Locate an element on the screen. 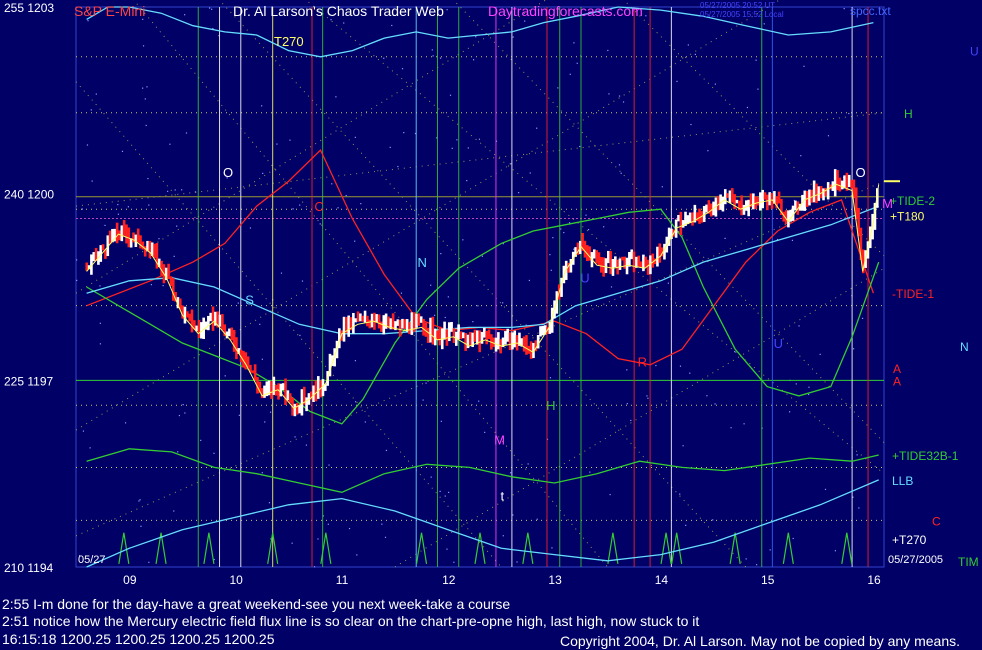 The image size is (982, 650). right-edge-label: TIM is located at coordinates (968, 562).